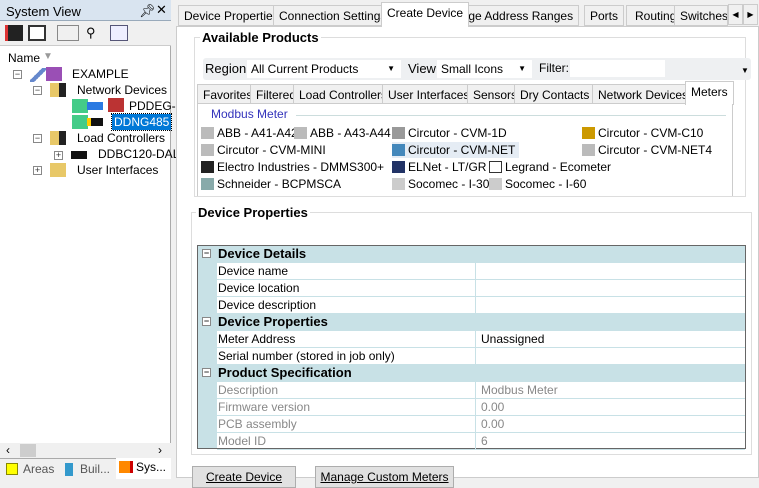 The height and width of the screenshot is (488, 759). Describe the element at coordinates (471, 254) in the screenshot. I see `category-row: − Device Details` at that location.